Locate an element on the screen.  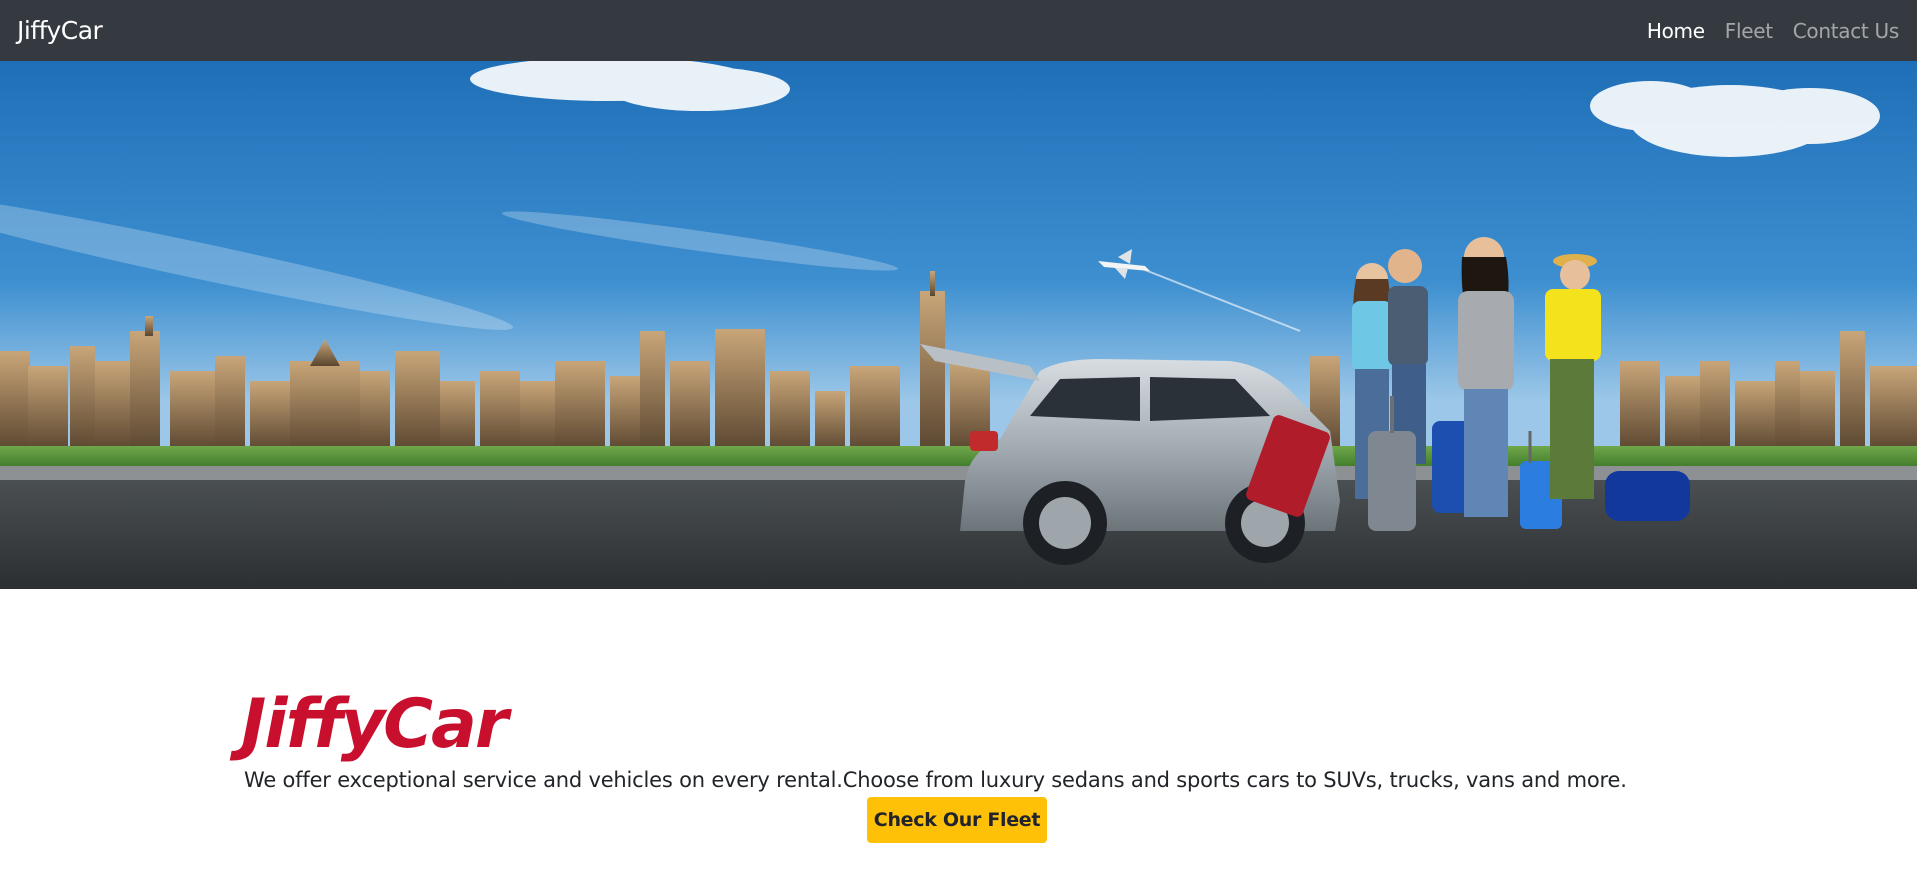
navbar-brand: JiffyCar is located at coordinates (60, 30).